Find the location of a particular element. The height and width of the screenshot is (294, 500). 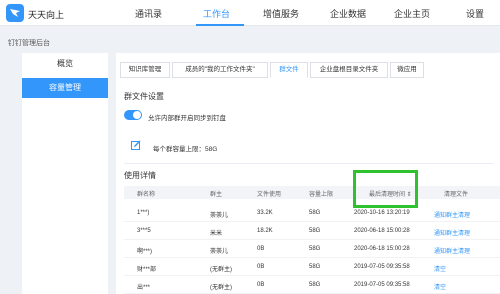

cell-group-name: 啊***) is located at coordinates (145, 252).